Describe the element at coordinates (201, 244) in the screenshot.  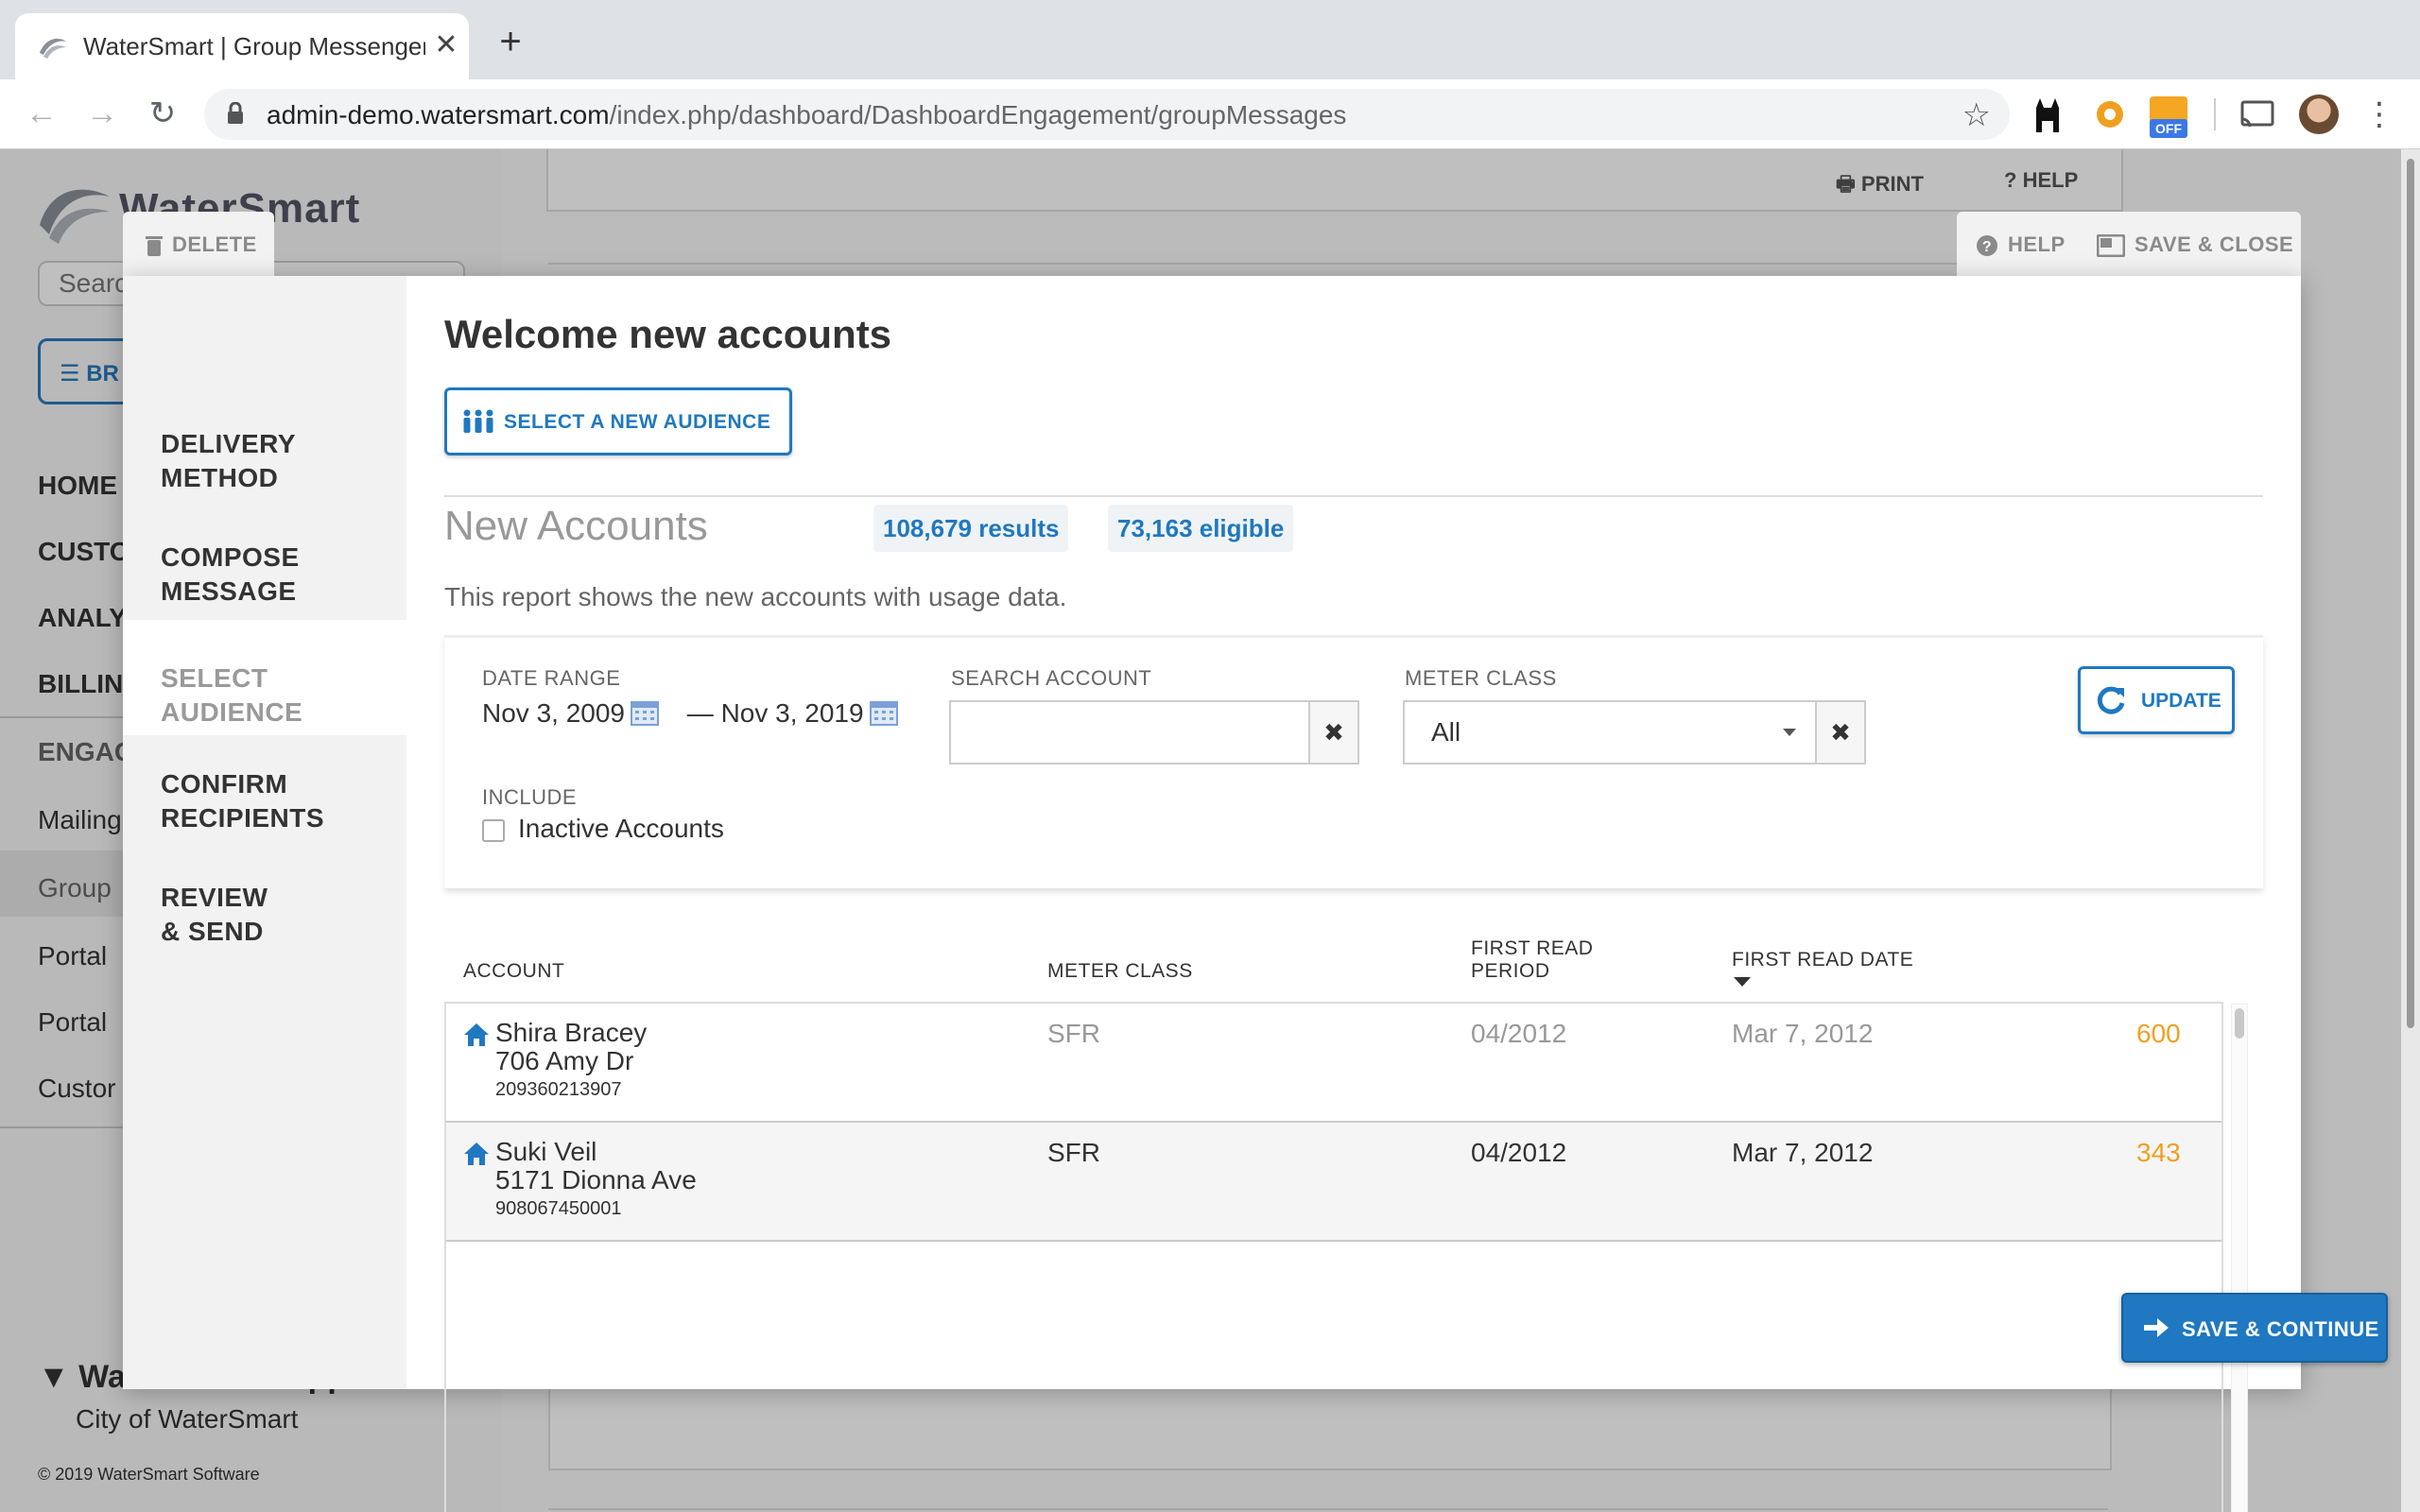
I see `delete-button: DELETE` at that location.